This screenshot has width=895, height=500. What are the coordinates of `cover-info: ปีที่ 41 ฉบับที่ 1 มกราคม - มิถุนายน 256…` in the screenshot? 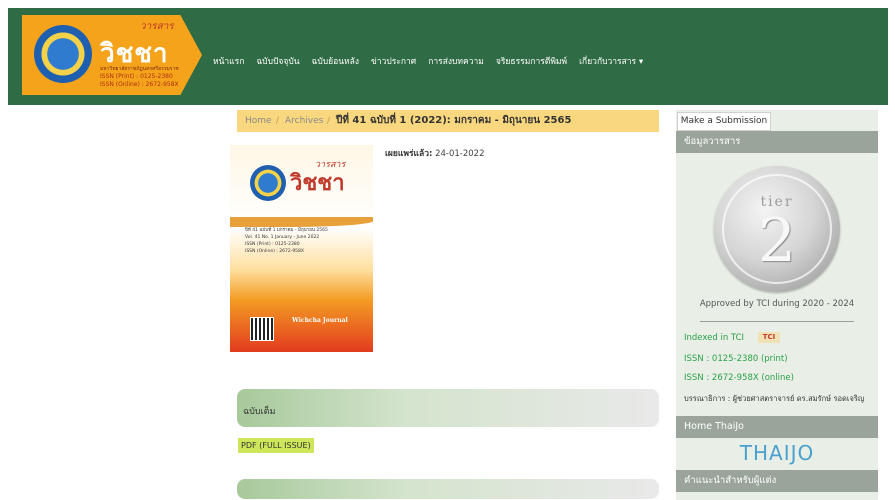 It's located at (300, 241).